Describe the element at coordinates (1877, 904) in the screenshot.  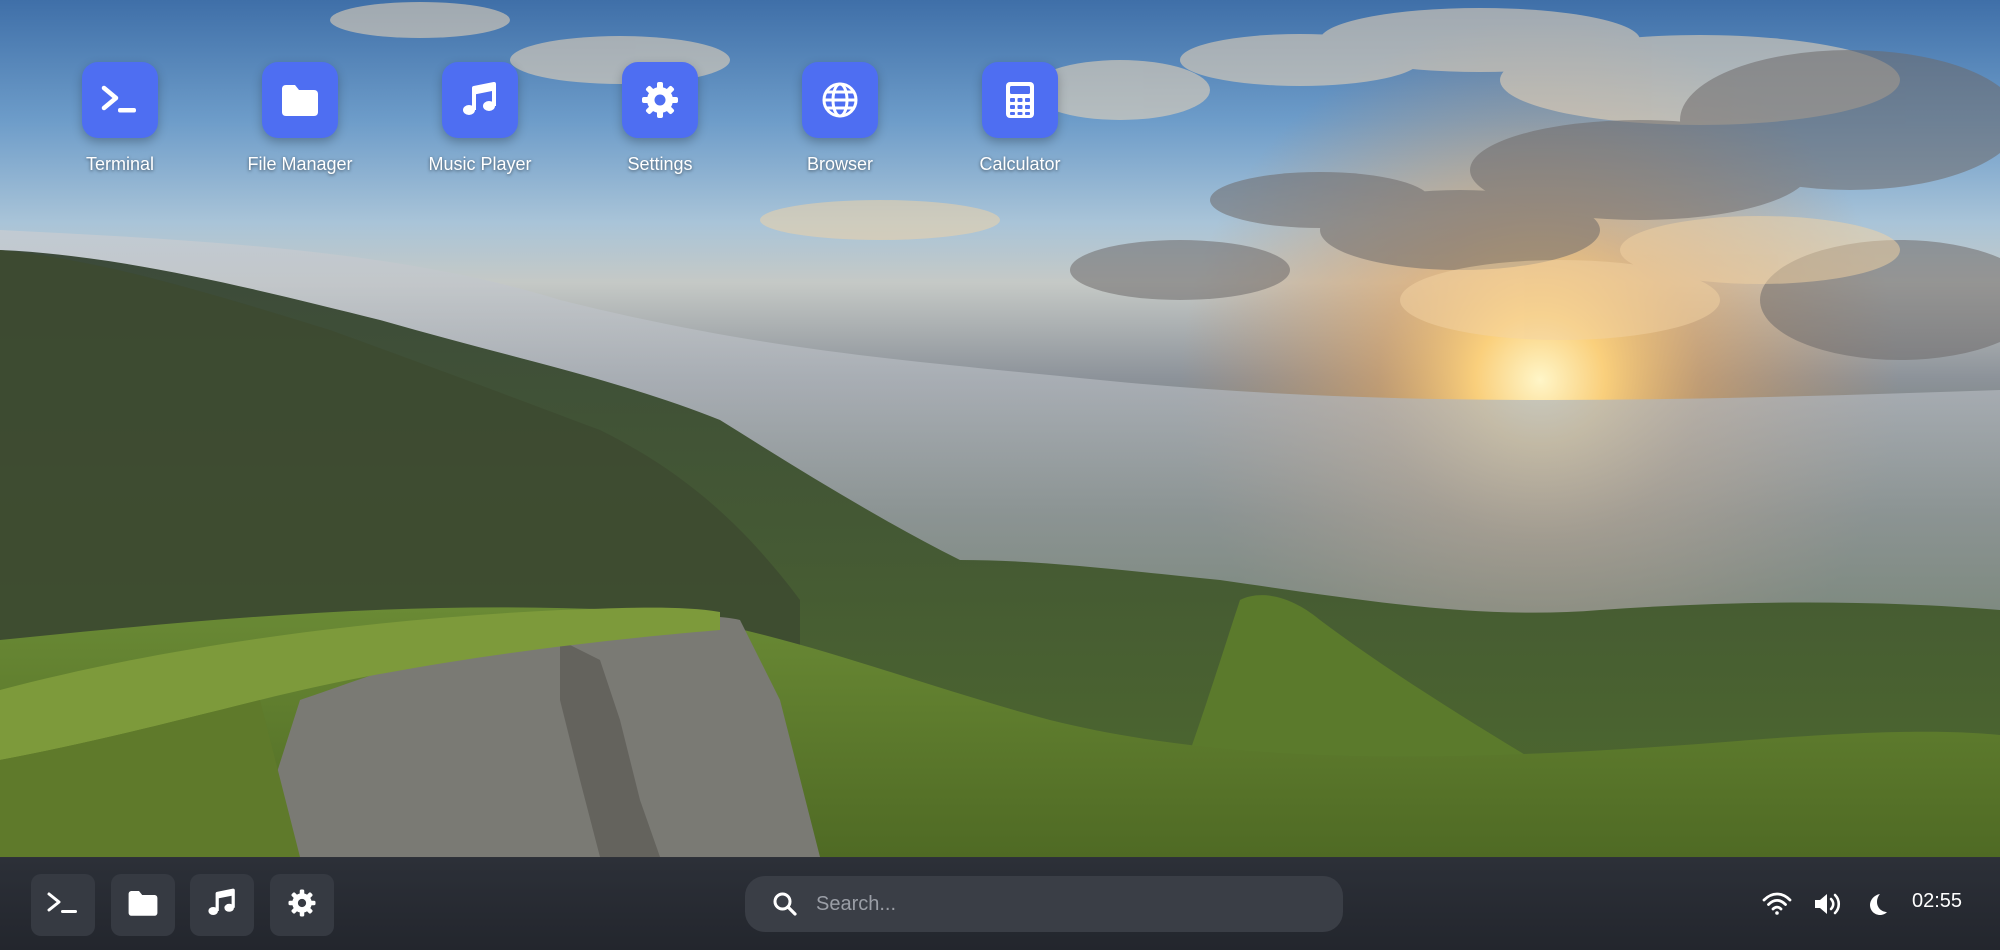
I see `moon-icon` at that location.